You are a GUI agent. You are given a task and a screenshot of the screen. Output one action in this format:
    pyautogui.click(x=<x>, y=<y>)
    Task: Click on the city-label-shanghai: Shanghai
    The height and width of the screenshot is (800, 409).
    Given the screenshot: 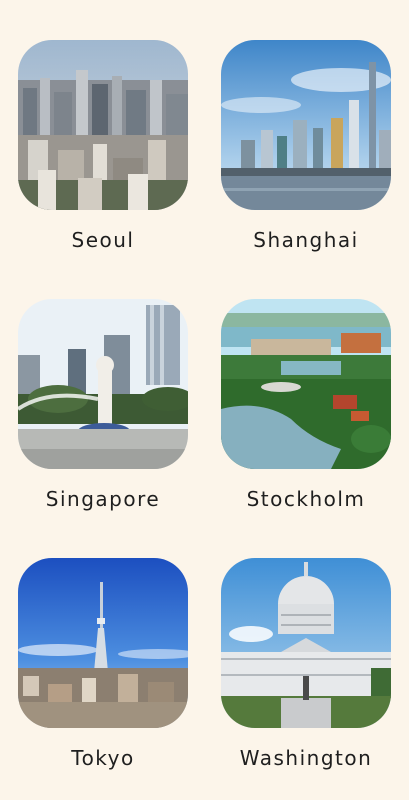 What is the action you would take?
    pyautogui.click(x=306, y=240)
    